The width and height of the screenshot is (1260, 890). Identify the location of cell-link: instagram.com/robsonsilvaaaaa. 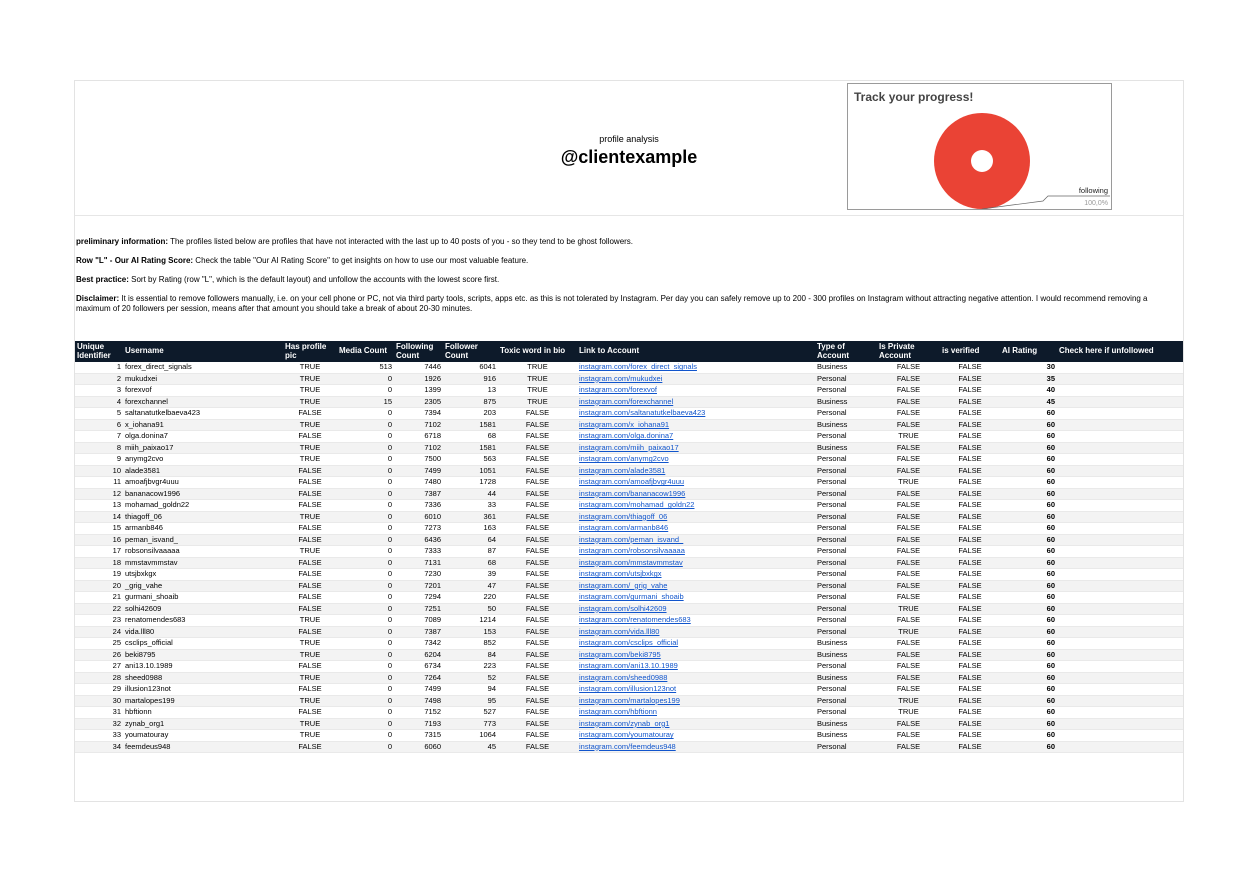
(696, 551).